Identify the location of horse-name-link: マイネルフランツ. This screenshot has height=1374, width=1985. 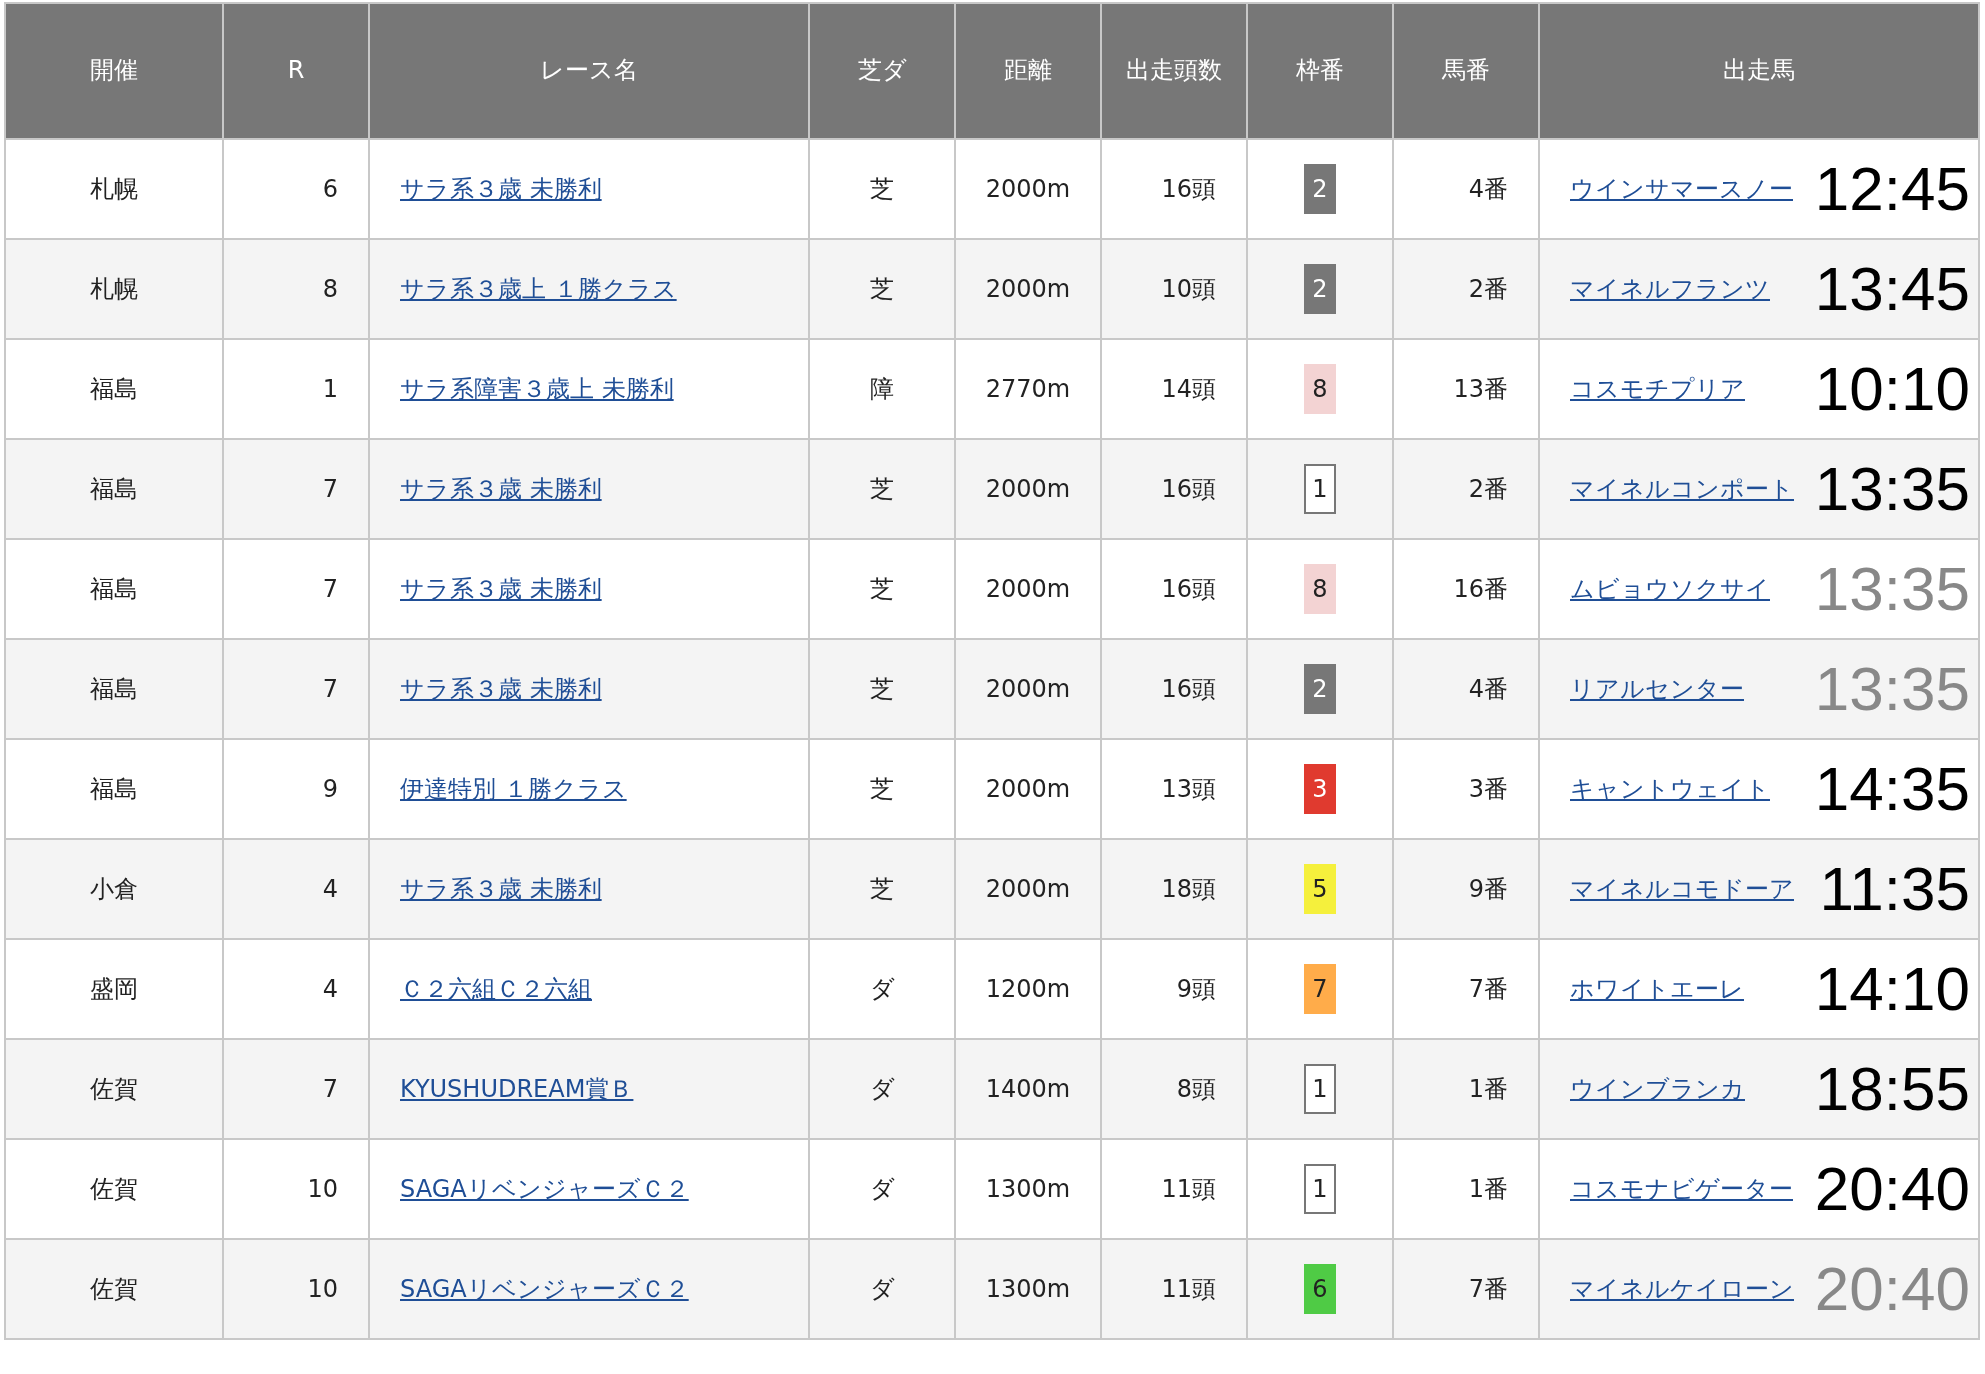
(1670, 289).